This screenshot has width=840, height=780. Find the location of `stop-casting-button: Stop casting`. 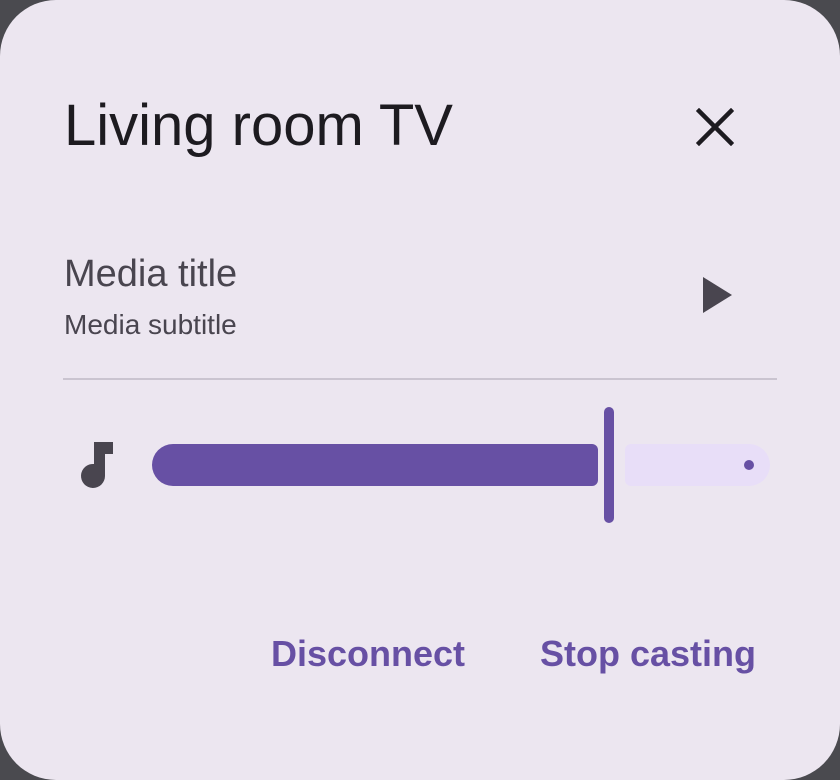

stop-casting-button: Stop casting is located at coordinates (648, 654).